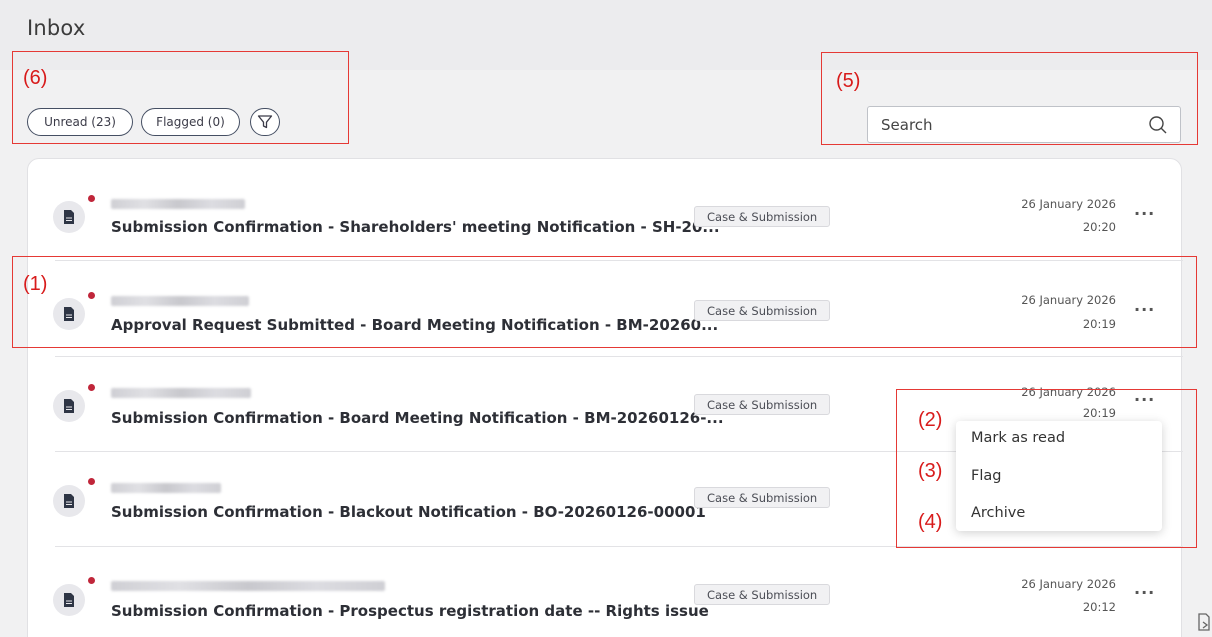  What do you see at coordinates (1099, 227) in the screenshot?
I see `message-time: 20:20` at bounding box center [1099, 227].